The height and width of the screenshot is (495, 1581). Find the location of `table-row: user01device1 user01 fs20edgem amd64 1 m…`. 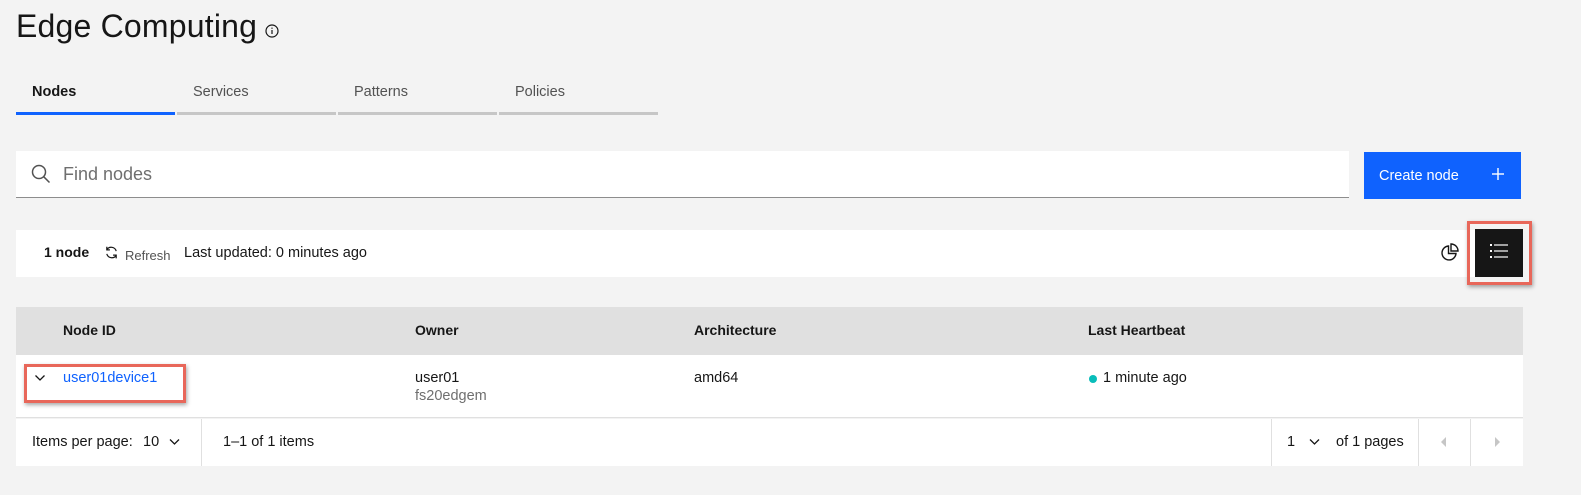

table-row: user01device1 user01 fs20edgem amd64 1 m… is located at coordinates (769, 386).